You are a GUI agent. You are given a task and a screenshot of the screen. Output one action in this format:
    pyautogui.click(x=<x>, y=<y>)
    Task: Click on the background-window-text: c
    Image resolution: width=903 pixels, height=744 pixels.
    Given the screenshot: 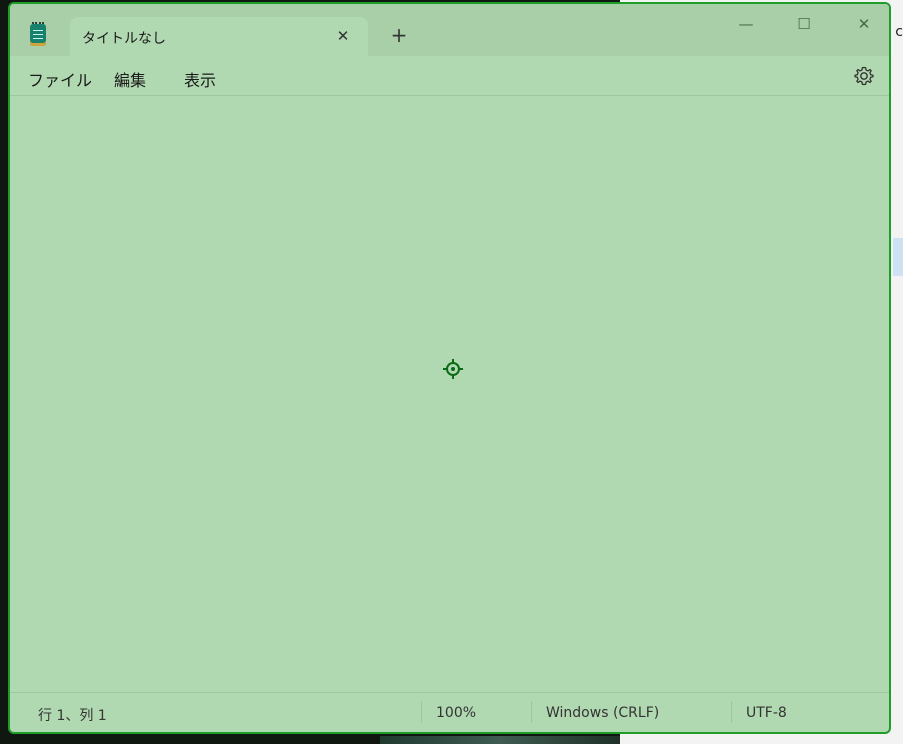 What is the action you would take?
    pyautogui.click(x=899, y=32)
    